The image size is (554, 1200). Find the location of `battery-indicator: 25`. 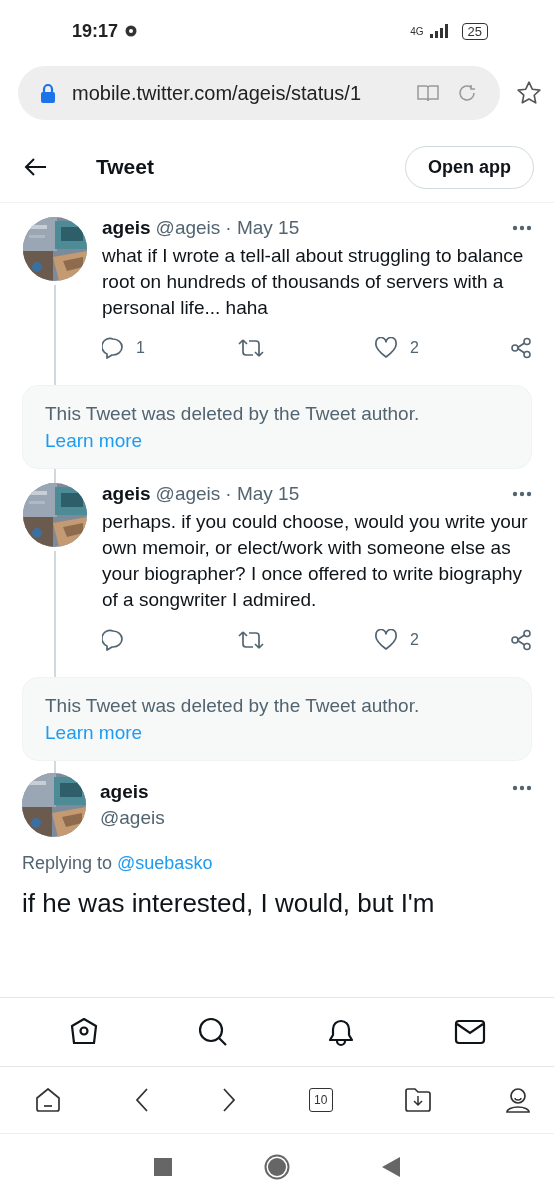

battery-indicator: 25 is located at coordinates (474, 31).